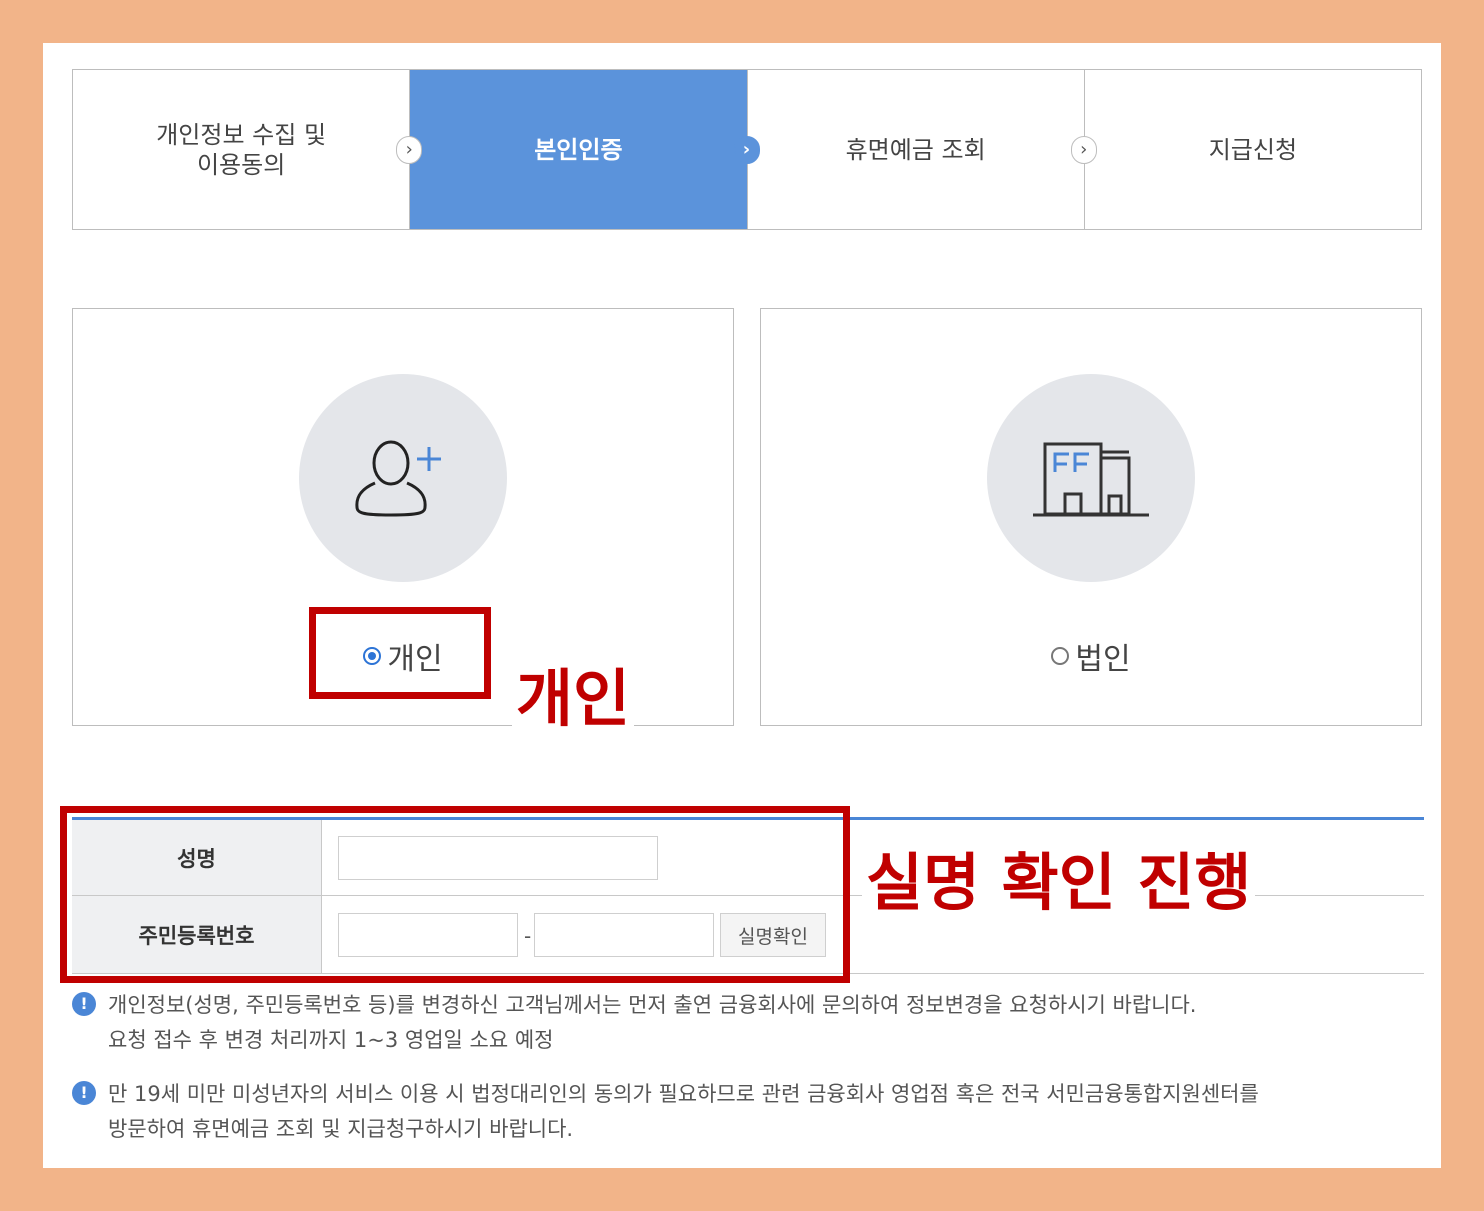  Describe the element at coordinates (197, 857) in the screenshot. I see `name-label: 성명` at that location.